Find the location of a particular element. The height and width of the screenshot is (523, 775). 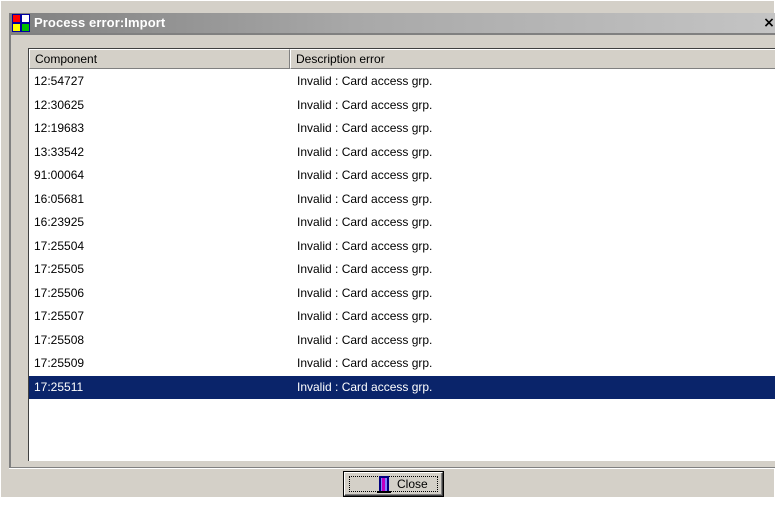

cell-component: 17:25507 is located at coordinates (59, 316).